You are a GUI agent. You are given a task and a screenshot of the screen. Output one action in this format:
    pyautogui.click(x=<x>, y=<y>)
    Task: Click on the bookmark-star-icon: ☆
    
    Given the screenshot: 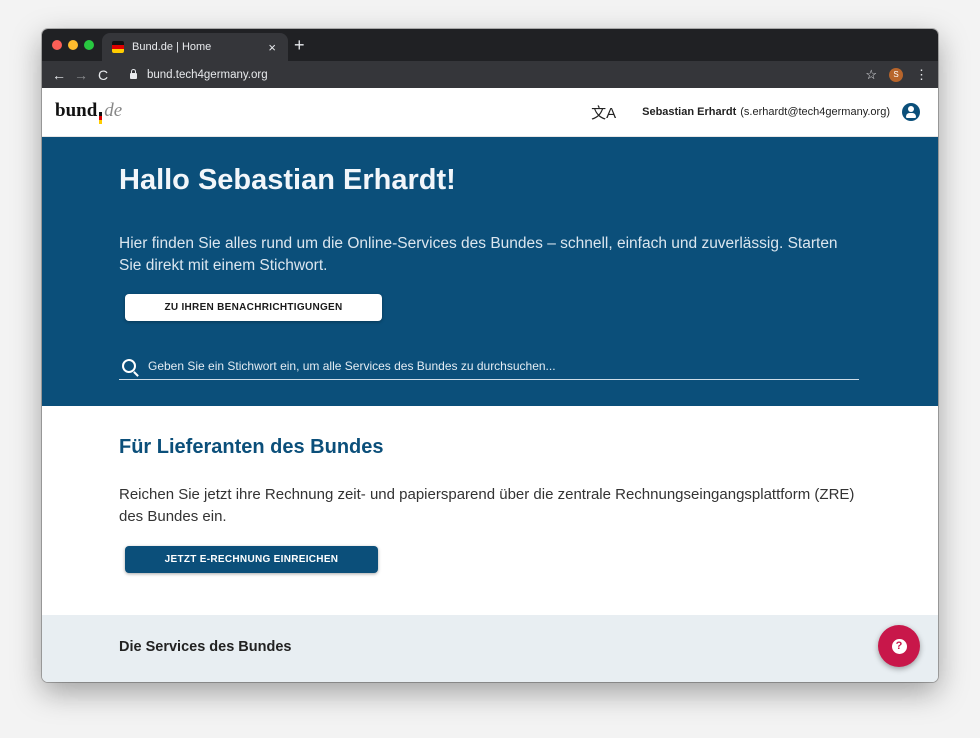 What is the action you would take?
    pyautogui.click(x=871, y=75)
    